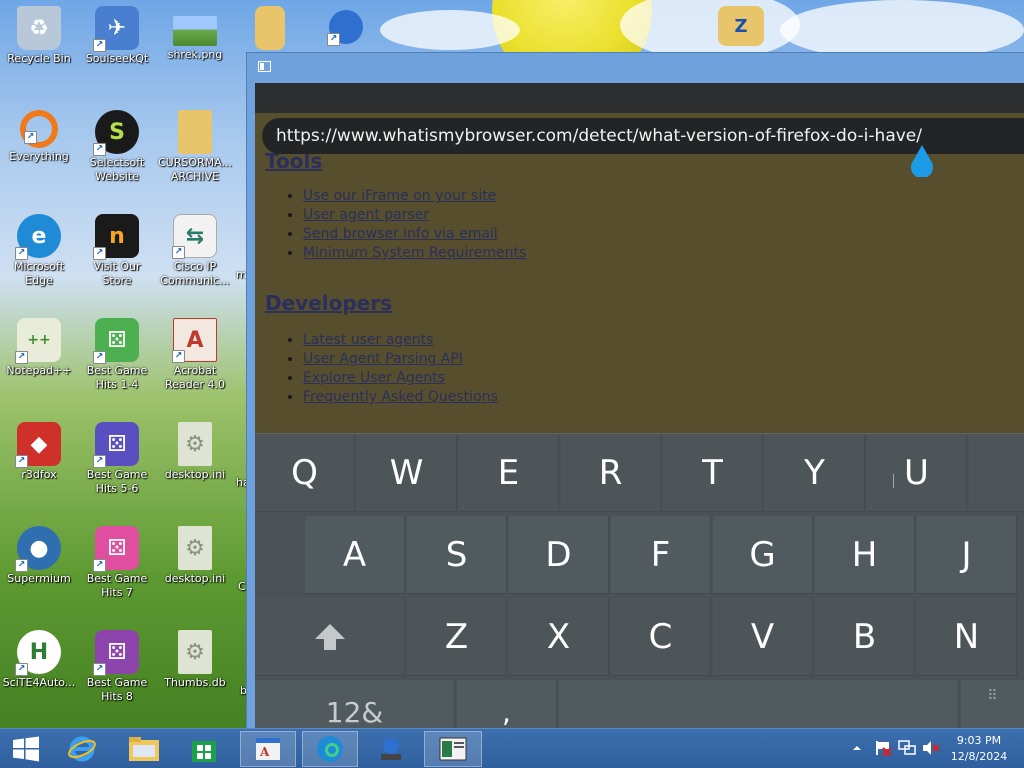 The width and height of the screenshot is (1024, 768). What do you see at coordinates (39, 452) in the screenshot?
I see `desktop-icon-r3dfox: ◆ ↗ r3dfox` at bounding box center [39, 452].